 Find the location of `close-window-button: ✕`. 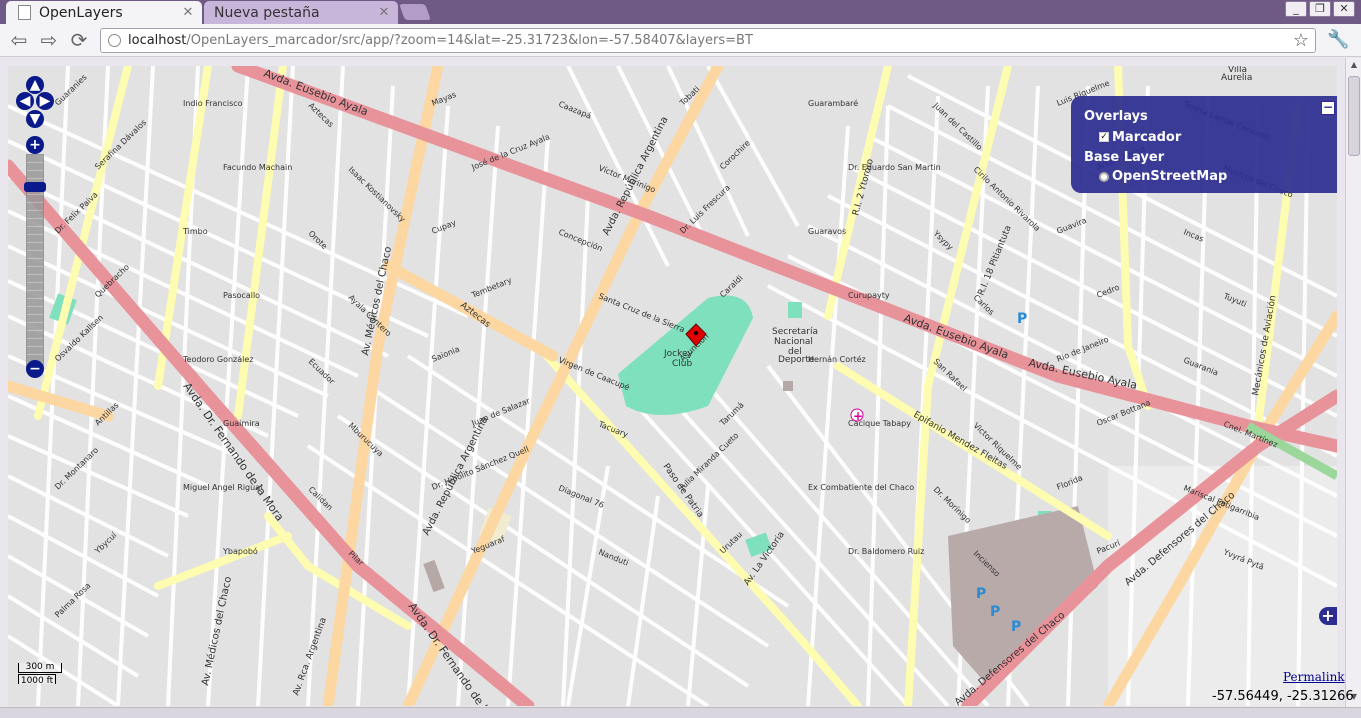

close-window-button: ✕ is located at coordinates (1344, 9).